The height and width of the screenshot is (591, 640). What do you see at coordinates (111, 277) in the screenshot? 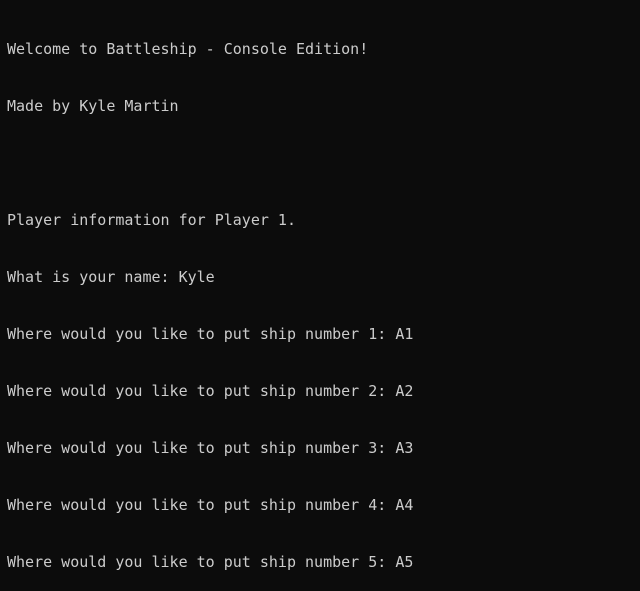
I see `console-line-name-prompt: What is your name: Kyle` at bounding box center [111, 277].